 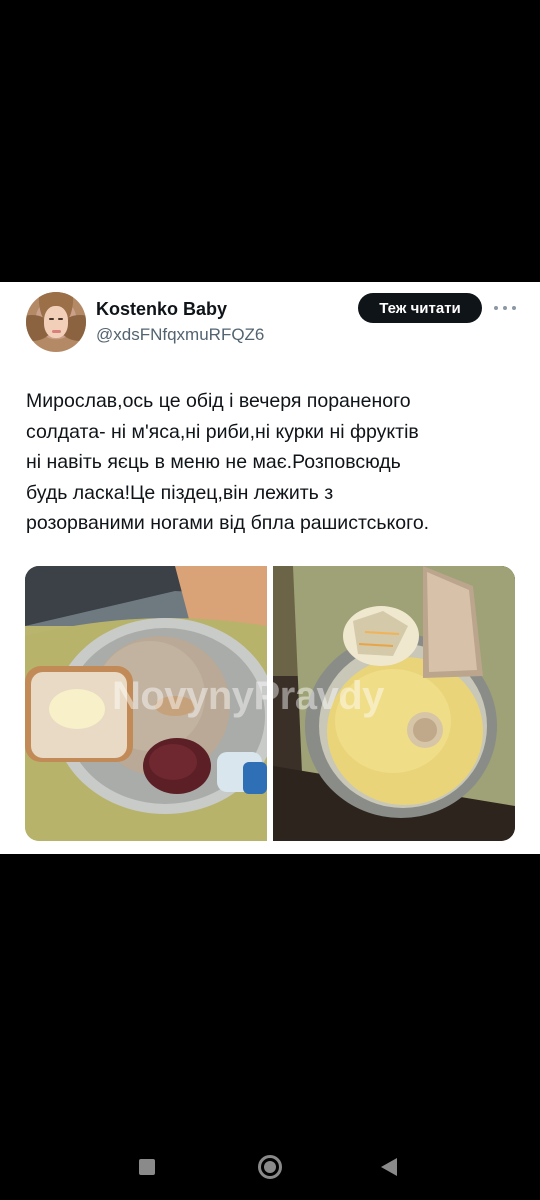 What do you see at coordinates (218, 401) in the screenshot?
I see `tweet-text-line: Мирослав,ось це обід і вечеря пораненого` at bounding box center [218, 401].